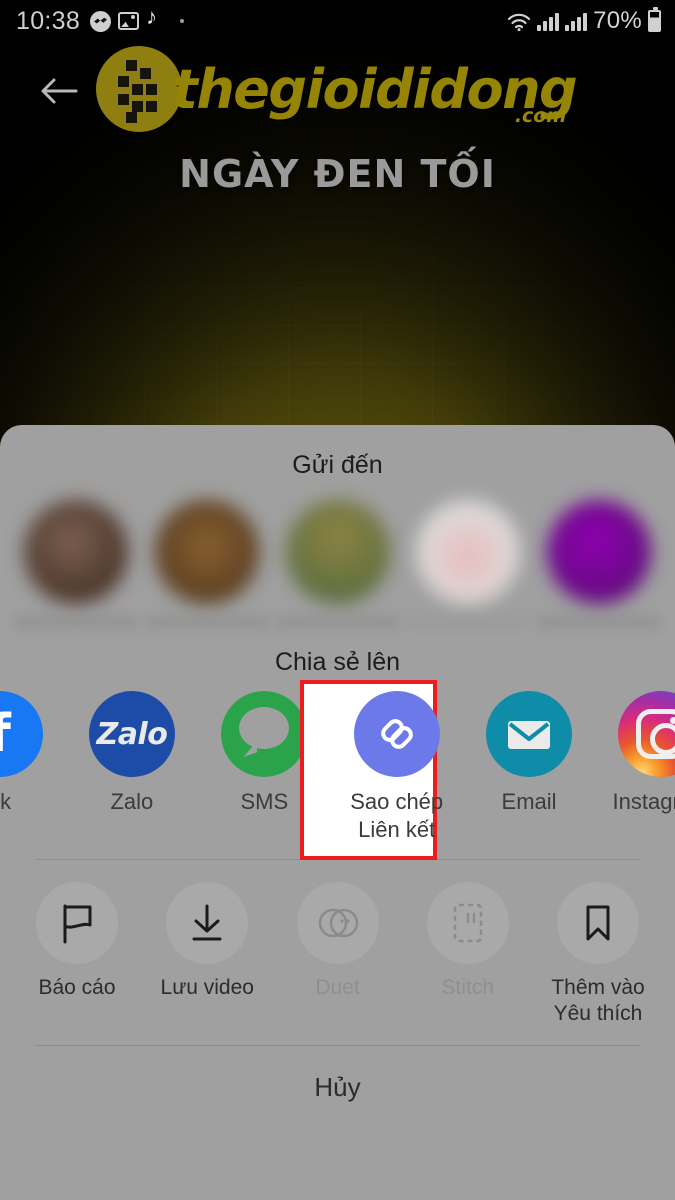  Describe the element at coordinates (468, 987) in the screenshot. I see `action-label: Stitch` at that location.